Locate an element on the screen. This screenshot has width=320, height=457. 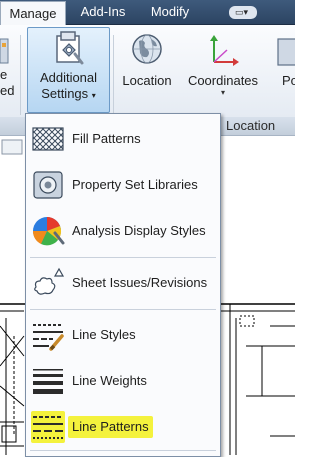
sheet-issues-revisions-icon is located at coordinates (48, 283).